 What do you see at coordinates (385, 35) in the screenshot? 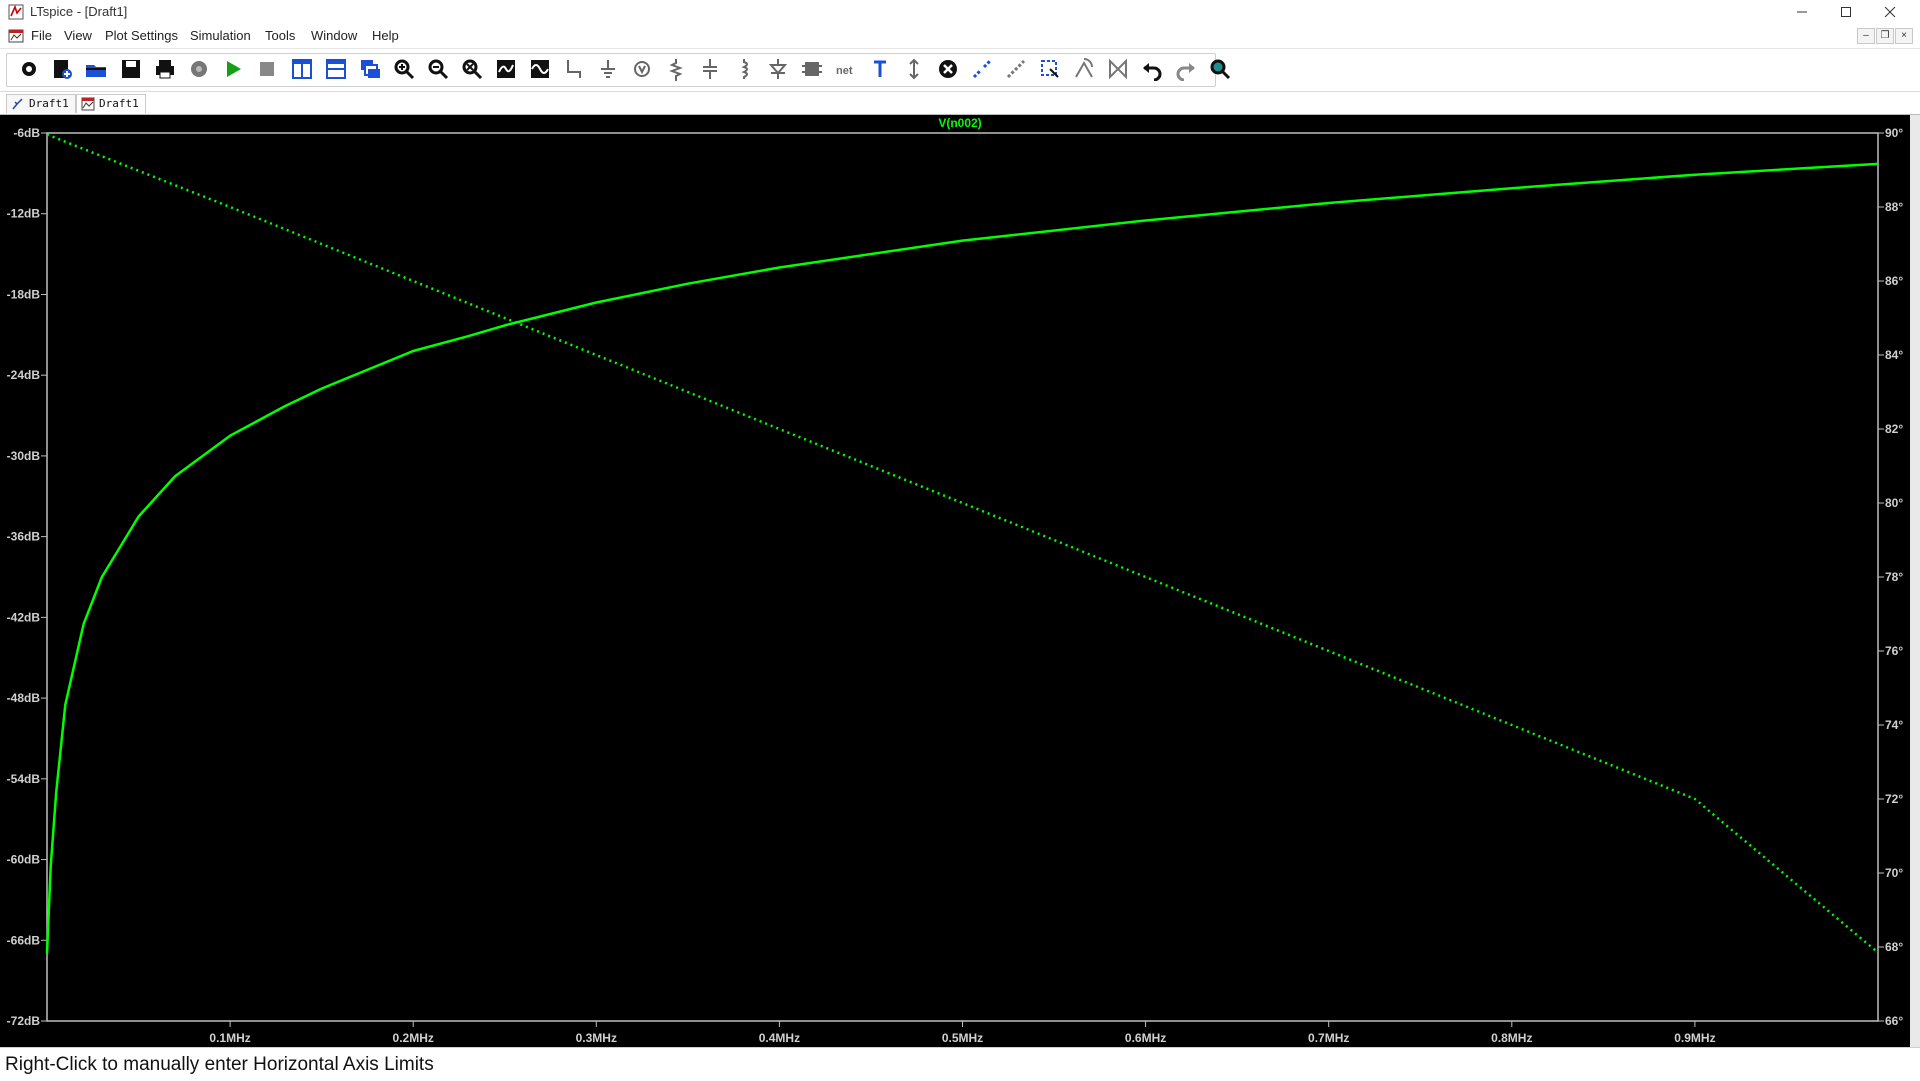
I see `menu-help: Help` at bounding box center [385, 35].